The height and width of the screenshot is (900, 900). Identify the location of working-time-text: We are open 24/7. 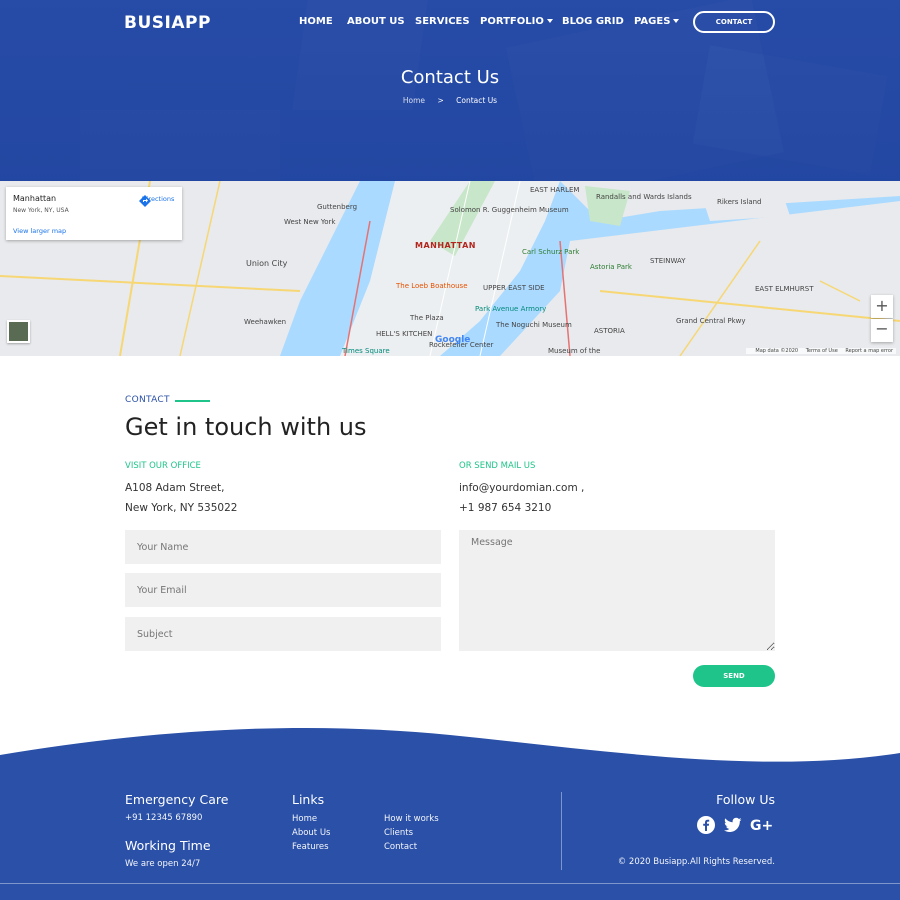
(163, 864).